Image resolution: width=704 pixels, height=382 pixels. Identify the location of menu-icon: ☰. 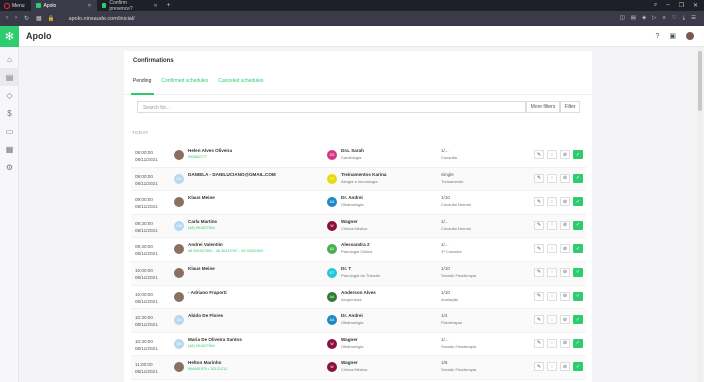
(693, 18).